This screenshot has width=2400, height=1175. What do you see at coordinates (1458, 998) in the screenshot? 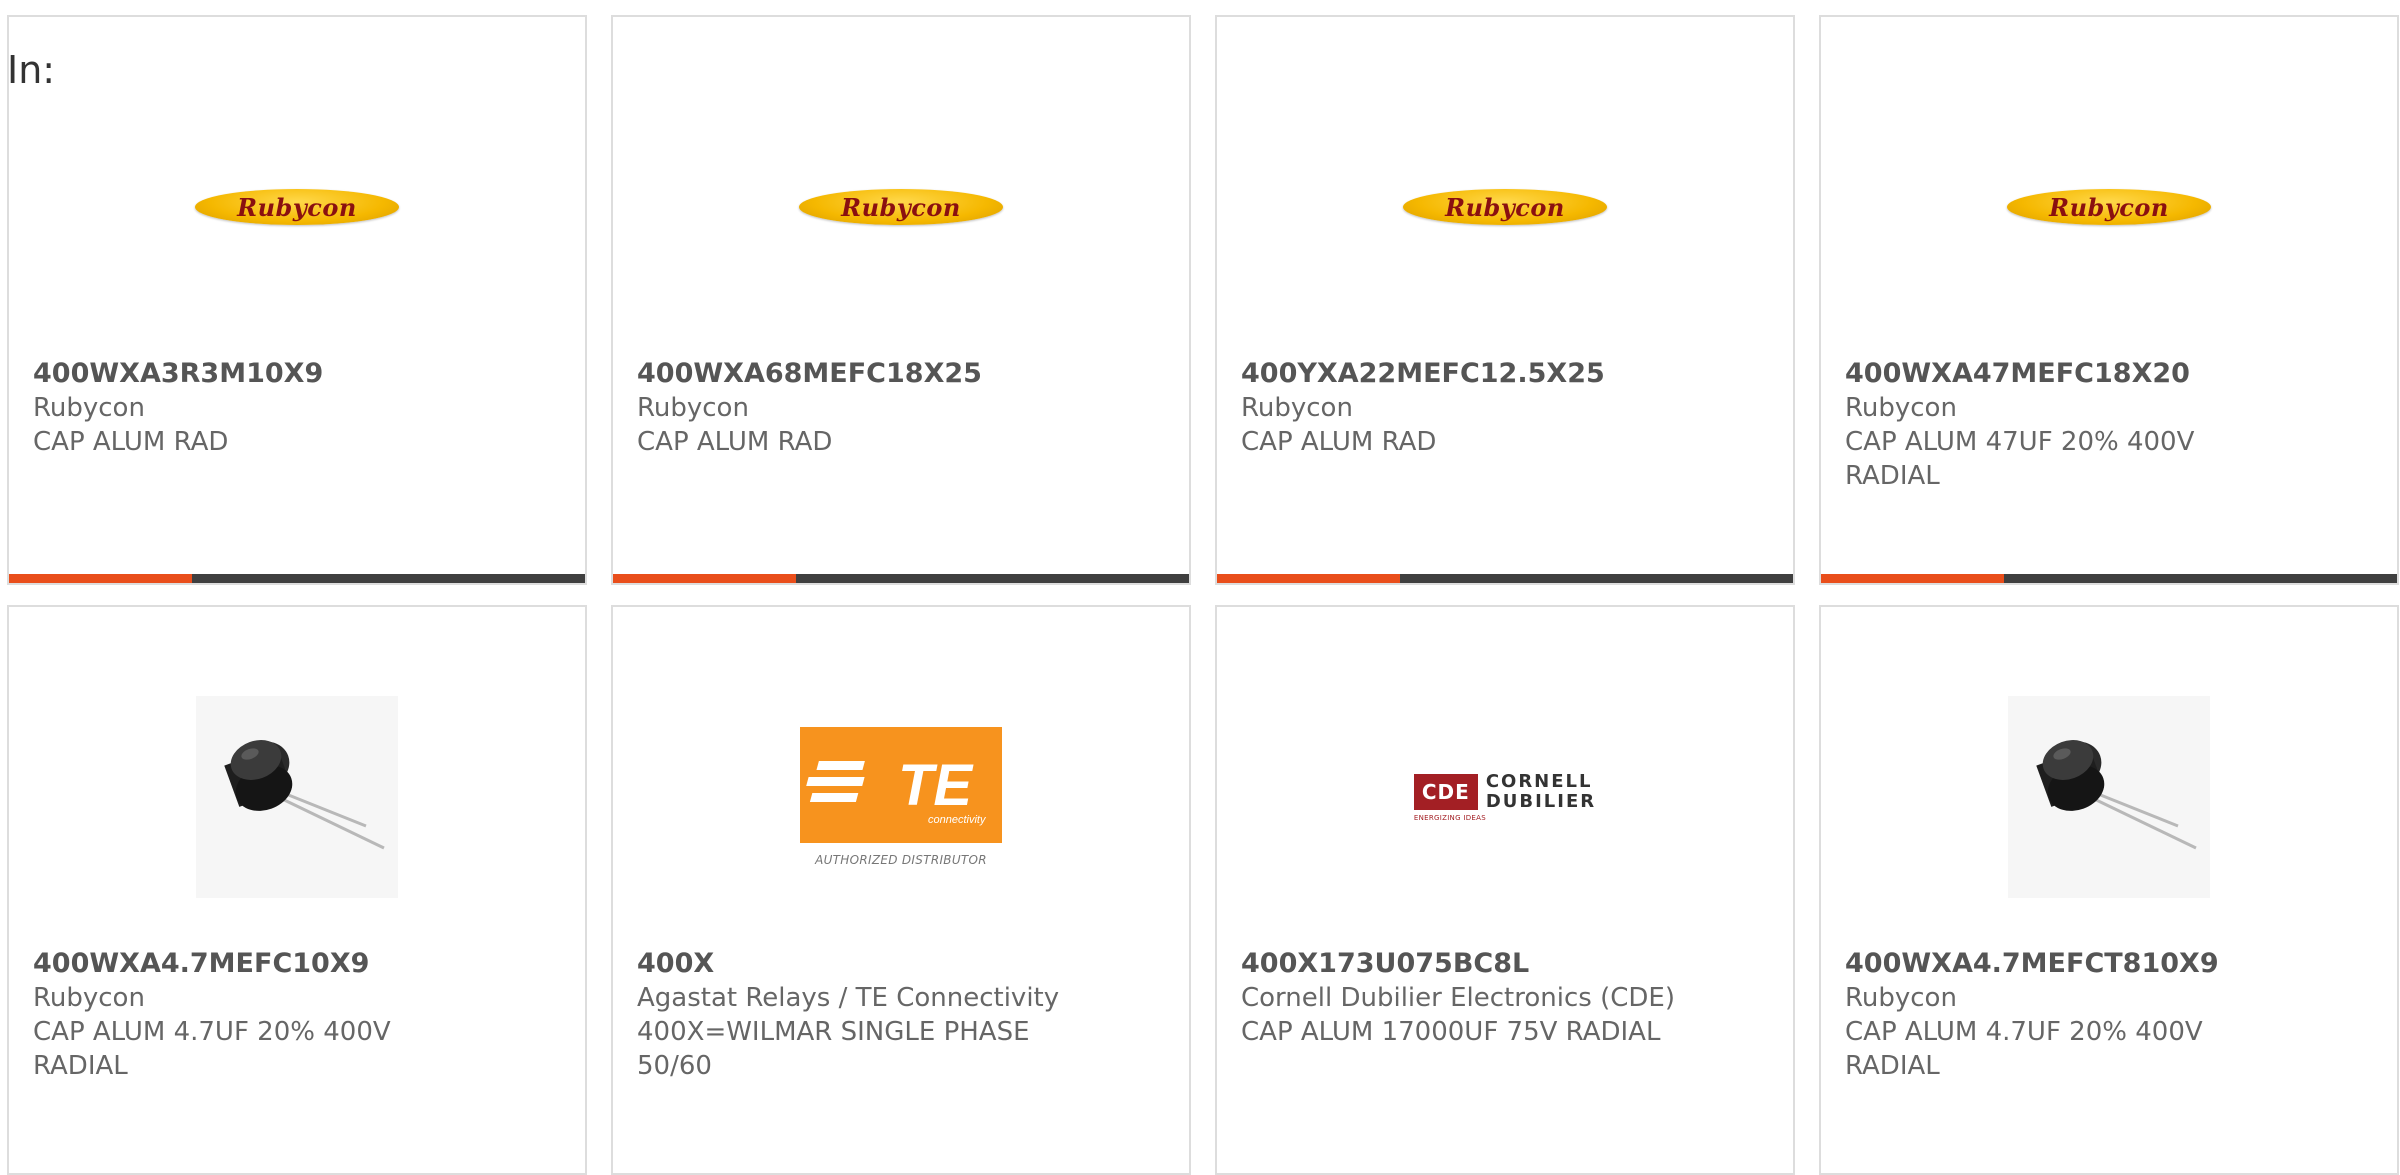
I see `manufacturer: Cornell Dubilier Electronics (CDE)` at bounding box center [1458, 998].